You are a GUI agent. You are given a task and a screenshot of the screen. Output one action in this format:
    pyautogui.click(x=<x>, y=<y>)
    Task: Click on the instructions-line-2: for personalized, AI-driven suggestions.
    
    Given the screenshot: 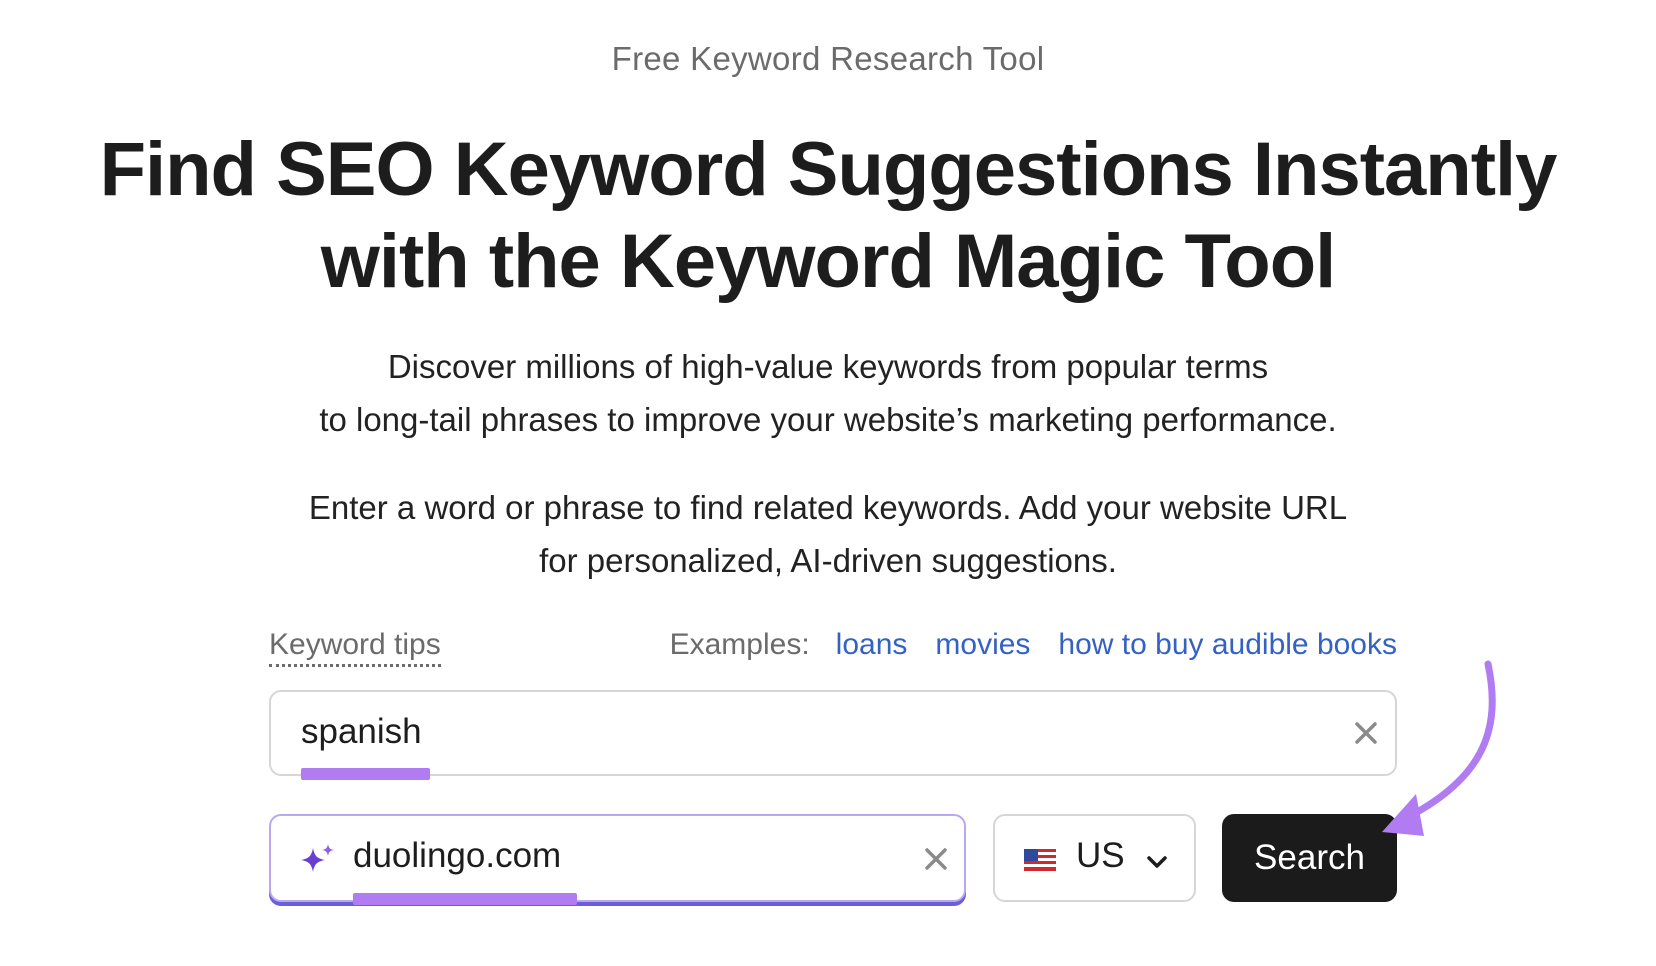 What is the action you would take?
    pyautogui.click(x=828, y=560)
    